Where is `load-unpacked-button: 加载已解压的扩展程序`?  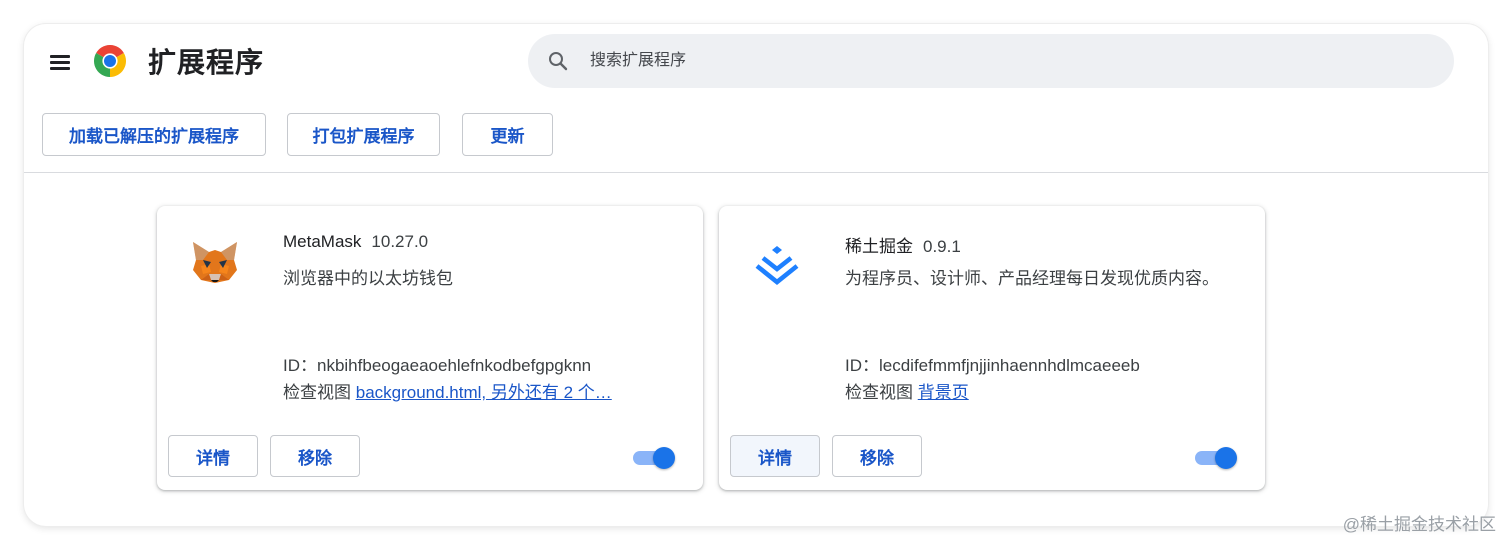
load-unpacked-button: 加载已解压的扩展程序 is located at coordinates (154, 134).